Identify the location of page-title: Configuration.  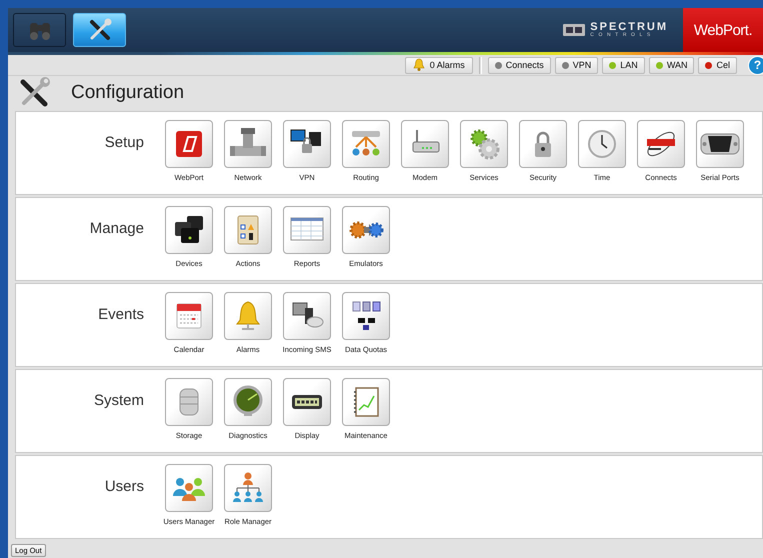
(127, 93).